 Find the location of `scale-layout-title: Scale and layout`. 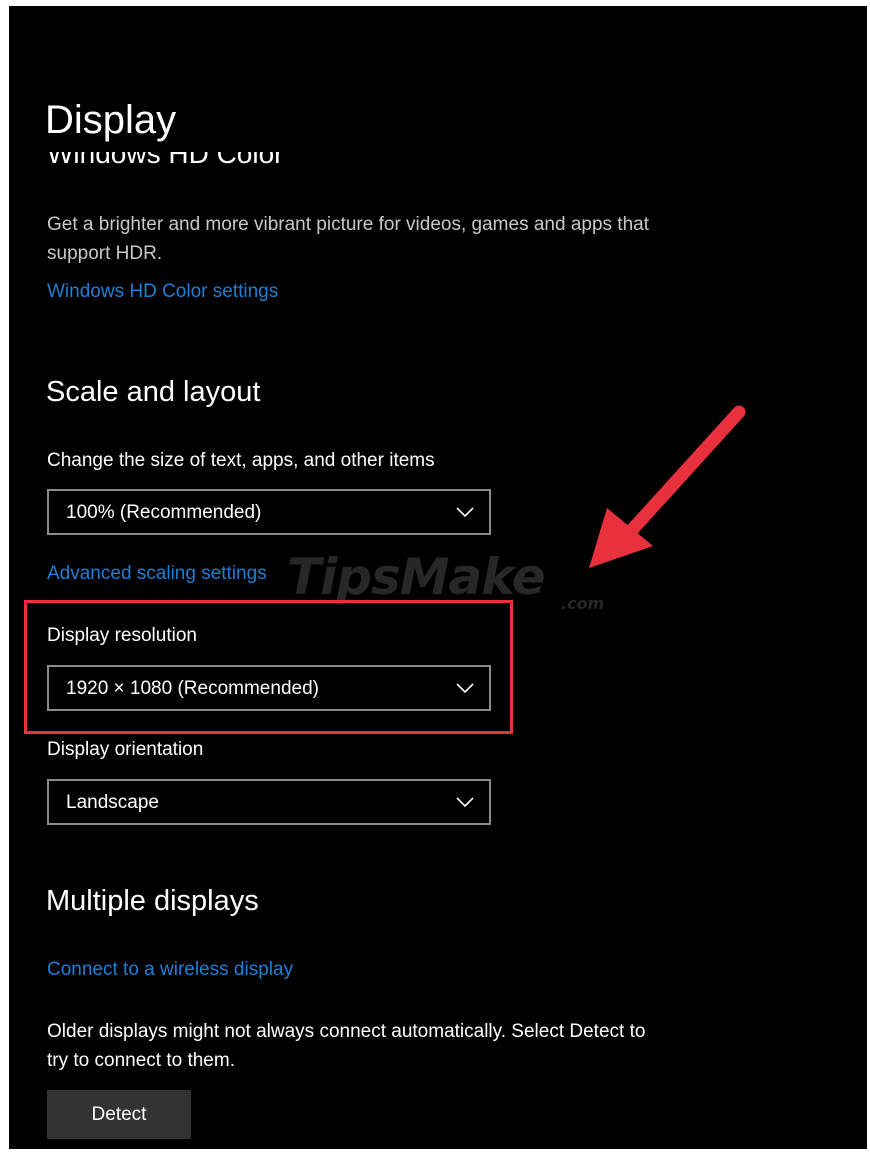

scale-layout-title: Scale and layout is located at coordinates (153, 392).